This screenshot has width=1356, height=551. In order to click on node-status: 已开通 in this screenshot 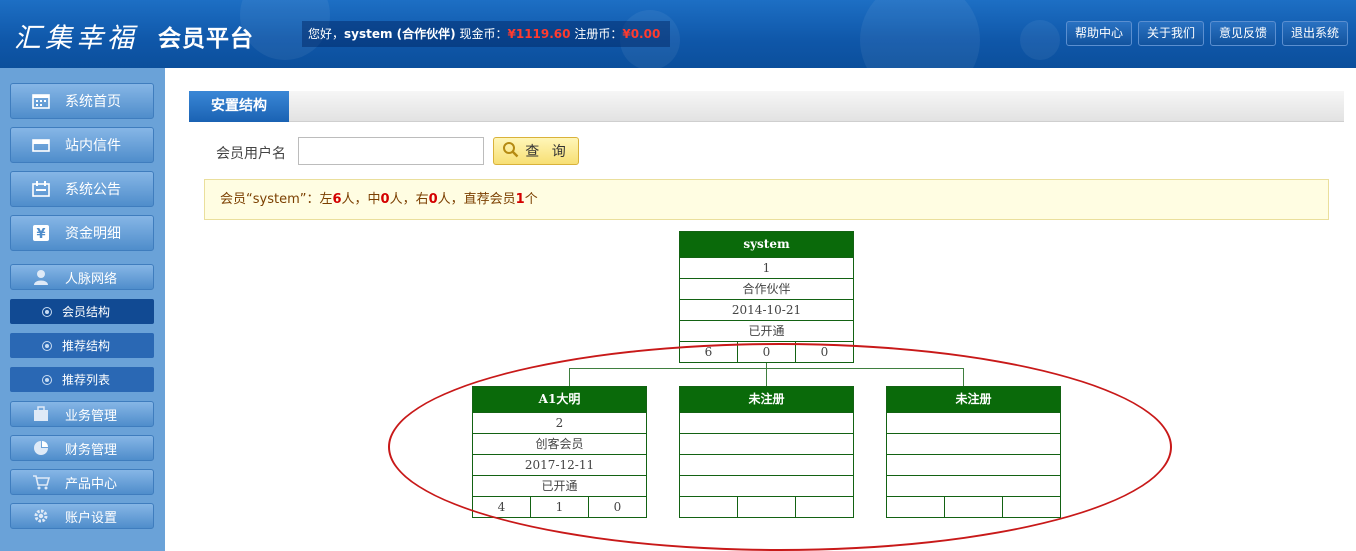, I will do `click(766, 330)`.